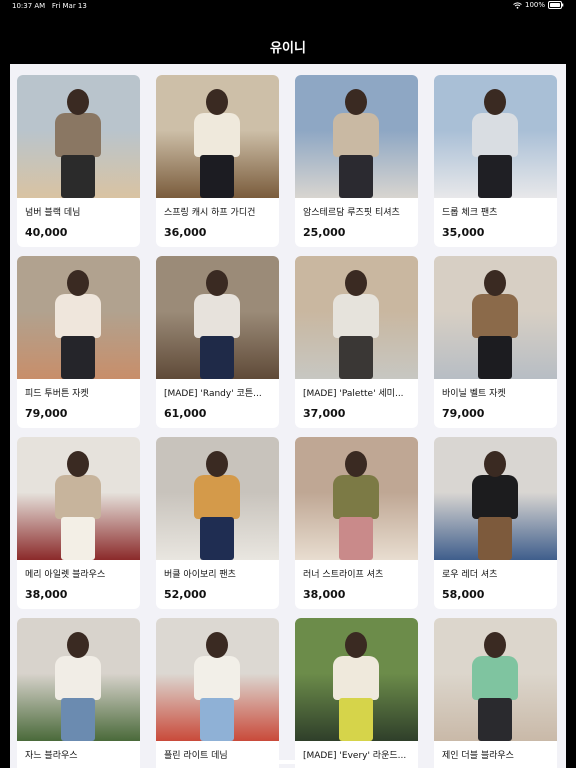  What do you see at coordinates (49, 6) in the screenshot?
I see `status-time: 10:37 AM Fri Mar 13` at bounding box center [49, 6].